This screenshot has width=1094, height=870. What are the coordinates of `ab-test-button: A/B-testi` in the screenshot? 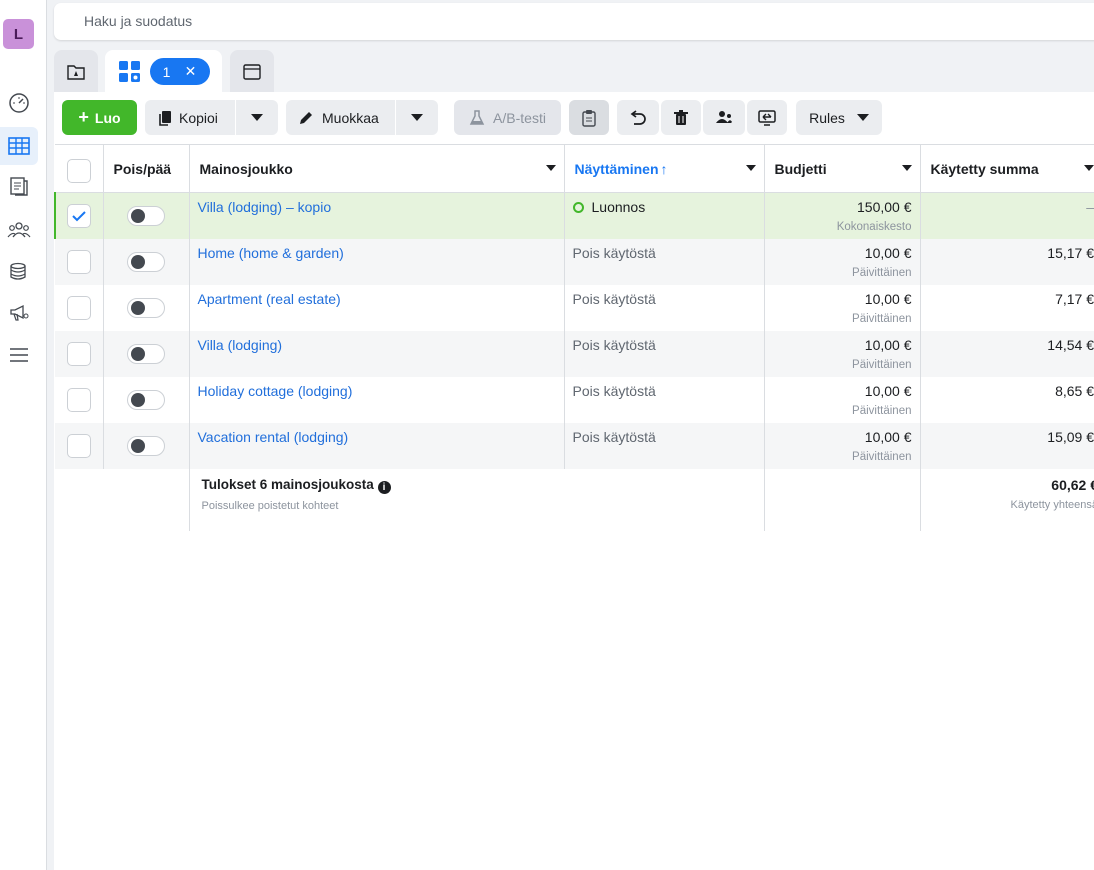 It's located at (507, 117).